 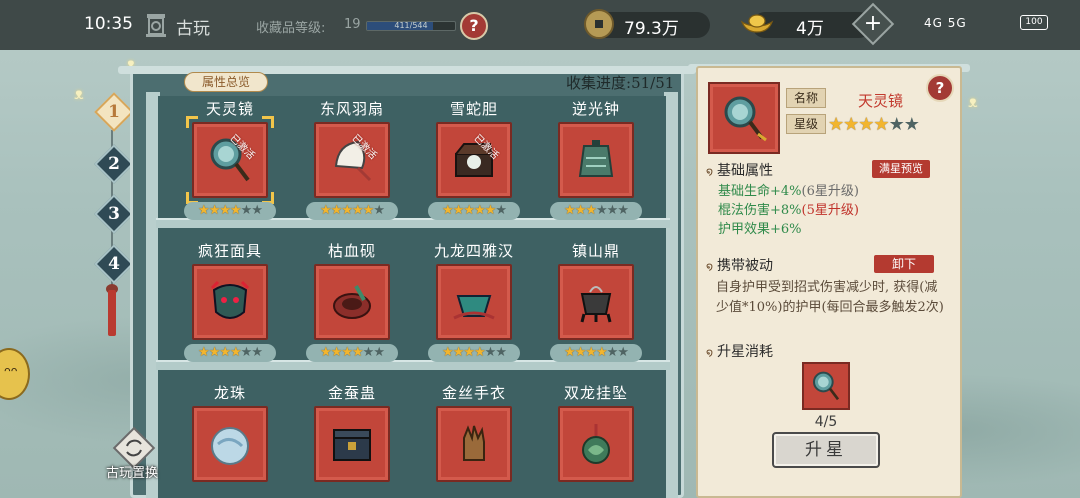 What do you see at coordinates (156, 25) in the screenshot?
I see `antique-icon` at bounding box center [156, 25].